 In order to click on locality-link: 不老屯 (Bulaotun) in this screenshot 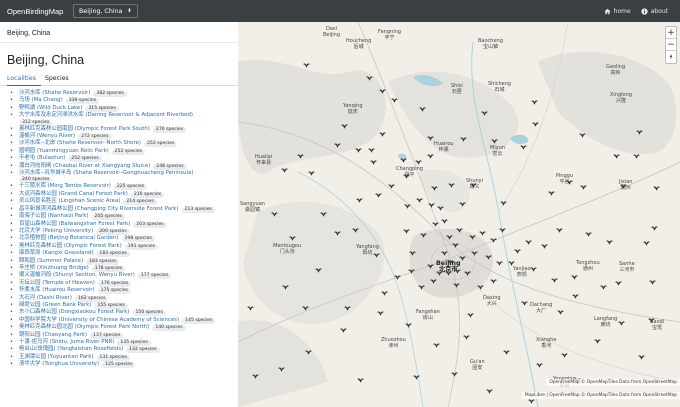, I will do `click(42, 158)`.